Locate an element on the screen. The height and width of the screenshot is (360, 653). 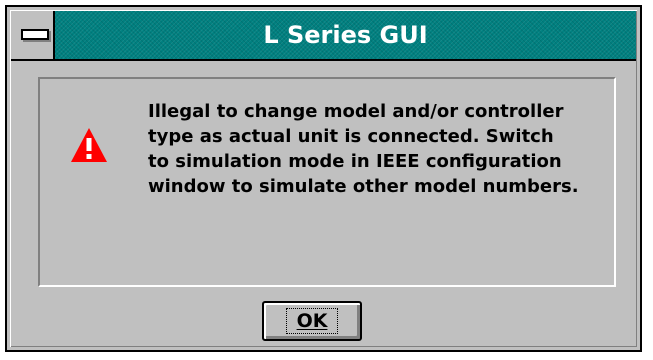
system-menu-button is located at coordinates (33, 35).